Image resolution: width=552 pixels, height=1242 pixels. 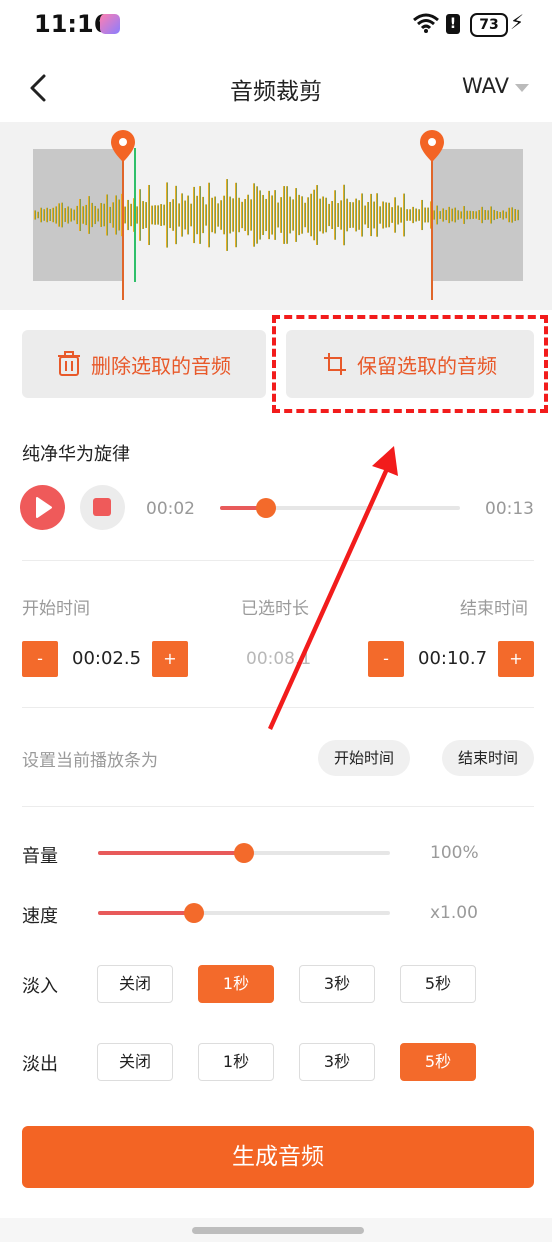 I want to click on format-dropdown: WAV, so click(x=485, y=86).